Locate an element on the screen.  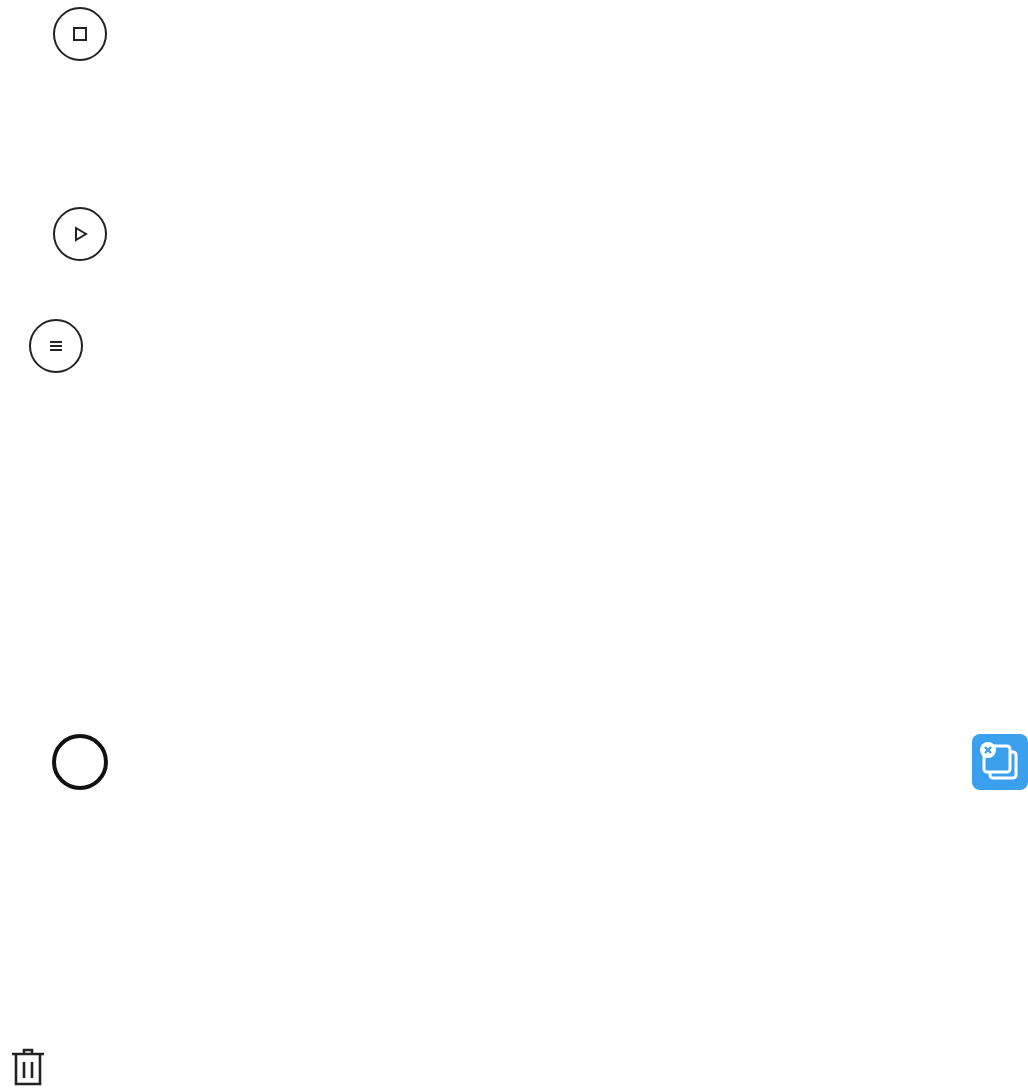
play-icon is located at coordinates (80, 234).